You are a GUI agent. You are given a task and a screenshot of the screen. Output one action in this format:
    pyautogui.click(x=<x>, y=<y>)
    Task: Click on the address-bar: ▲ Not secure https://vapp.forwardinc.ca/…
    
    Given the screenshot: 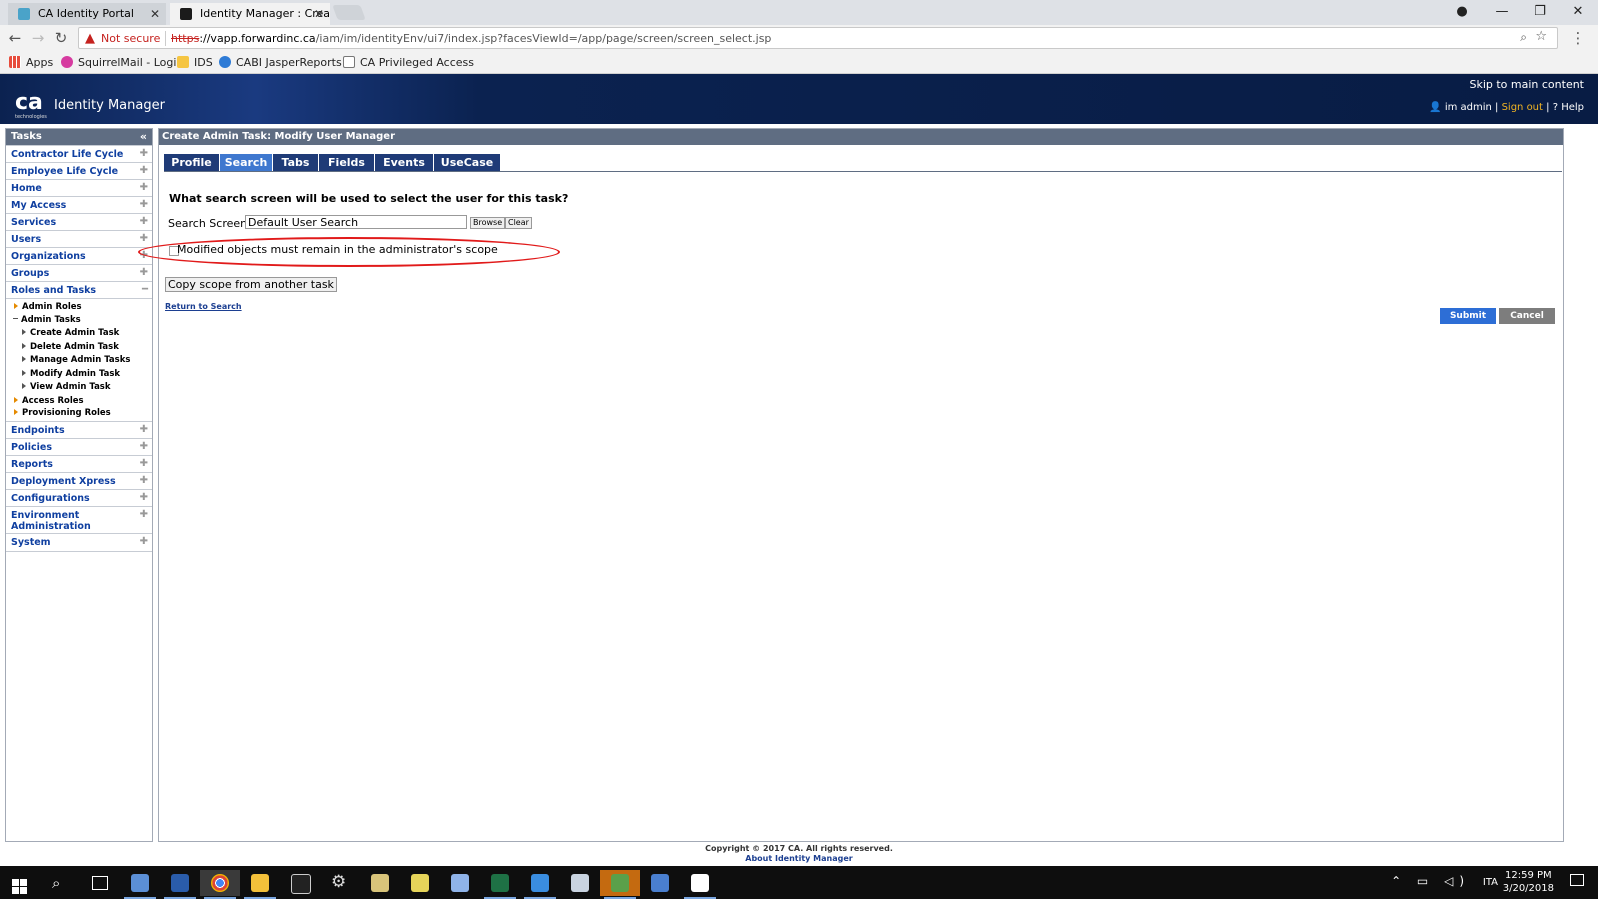 What is the action you would take?
    pyautogui.click(x=818, y=38)
    